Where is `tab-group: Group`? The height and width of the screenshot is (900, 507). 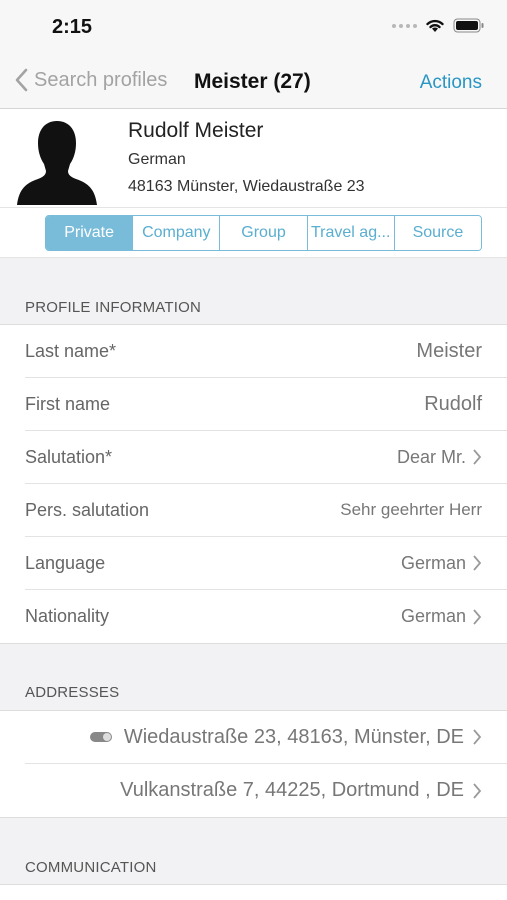
tab-group: Group is located at coordinates (264, 233).